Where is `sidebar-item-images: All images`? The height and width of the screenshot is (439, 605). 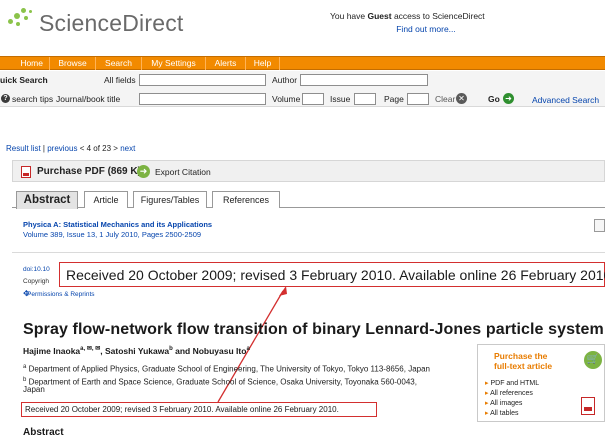 sidebar-item-images: All images is located at coordinates (503, 403).